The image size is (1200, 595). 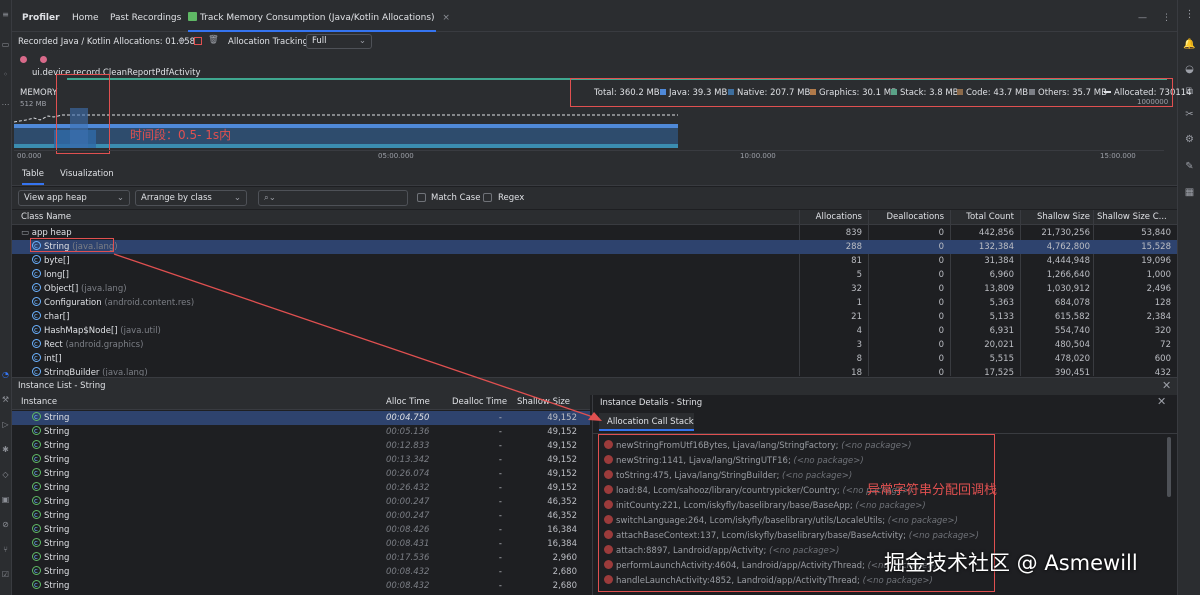 What do you see at coordinates (1011, 563) in the screenshot?
I see `watermark: 掘金技术社区 @ Asmewill` at bounding box center [1011, 563].